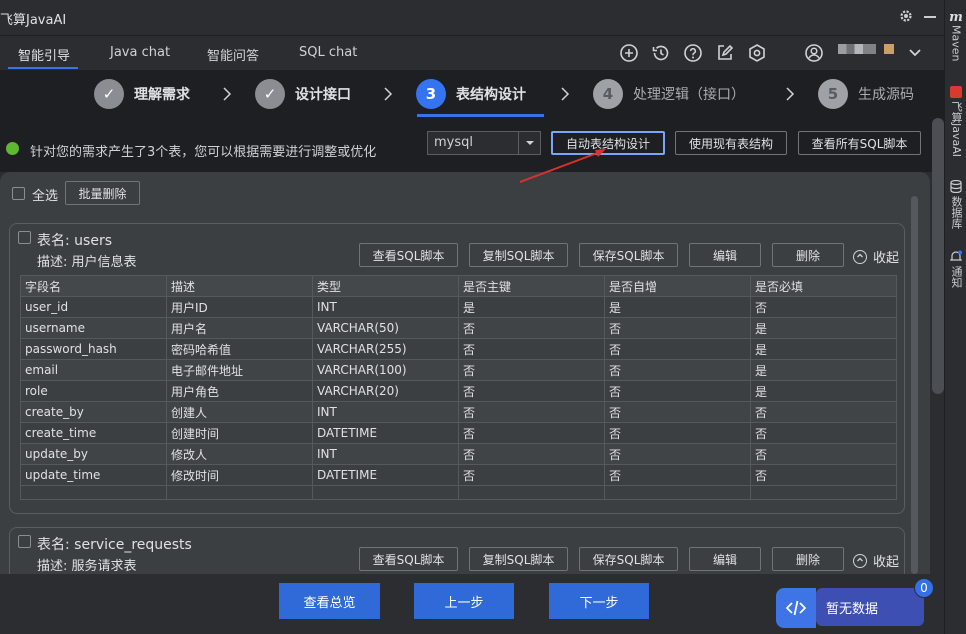  What do you see at coordinates (661, 53) in the screenshot?
I see `history-icon` at bounding box center [661, 53].